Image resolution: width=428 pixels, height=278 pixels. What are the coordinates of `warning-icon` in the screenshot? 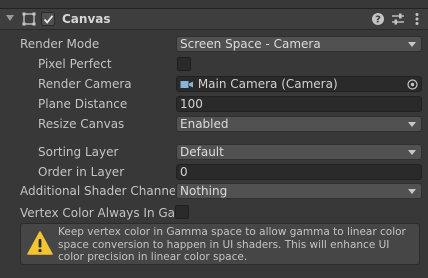 It's located at (40, 243).